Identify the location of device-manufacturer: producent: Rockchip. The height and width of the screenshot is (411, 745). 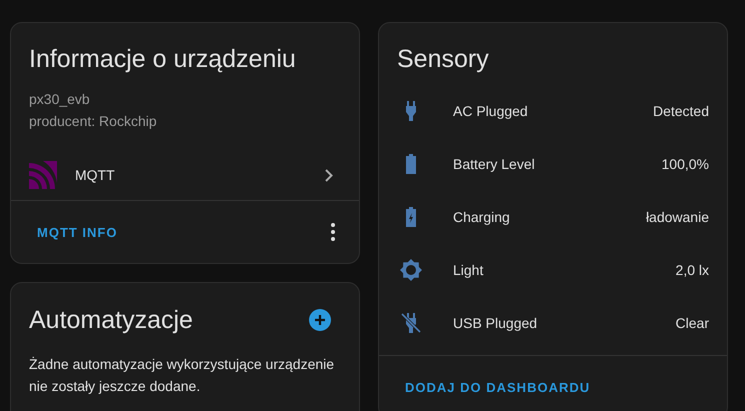
(93, 121).